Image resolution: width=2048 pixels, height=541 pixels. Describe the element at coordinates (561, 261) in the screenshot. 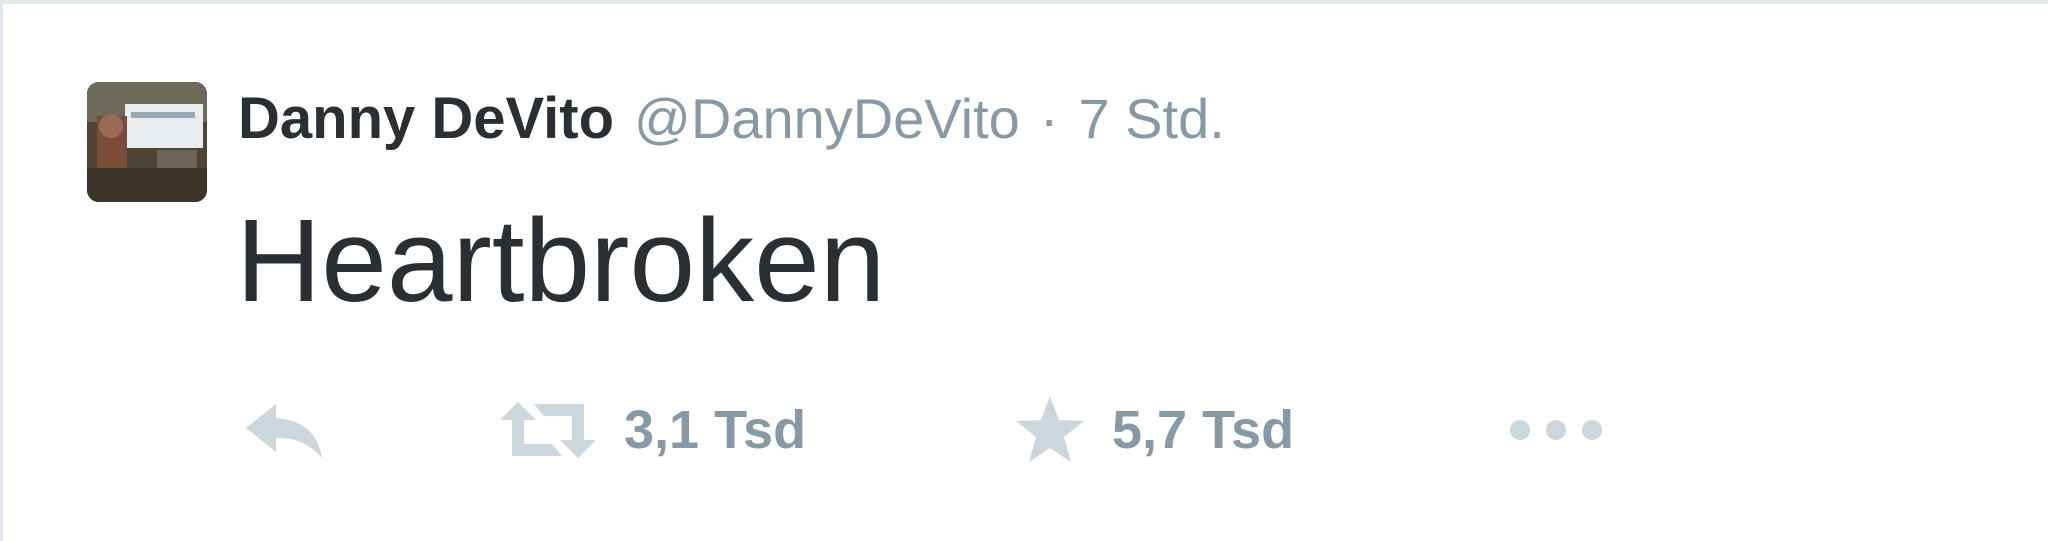

I see `tweet-text: Heartbroken` at that location.